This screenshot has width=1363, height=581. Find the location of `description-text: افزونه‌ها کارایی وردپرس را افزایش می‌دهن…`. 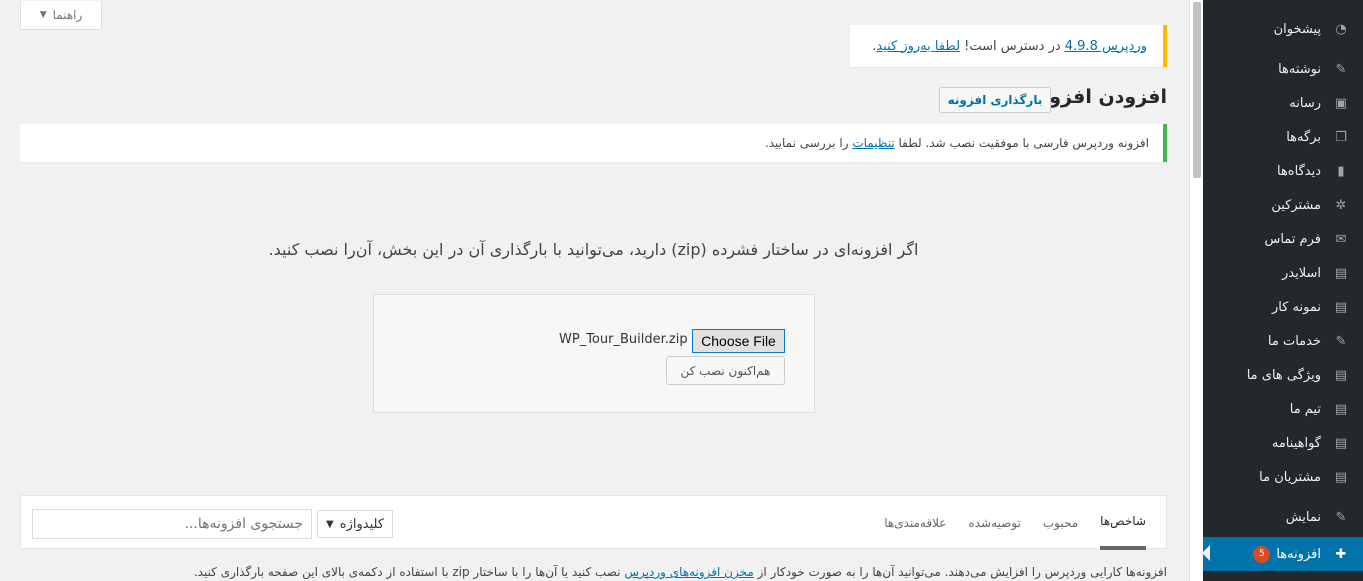

description-text: افزونه‌ها کارایی وردپرس را افزایش می‌دهن… is located at coordinates (960, 572).